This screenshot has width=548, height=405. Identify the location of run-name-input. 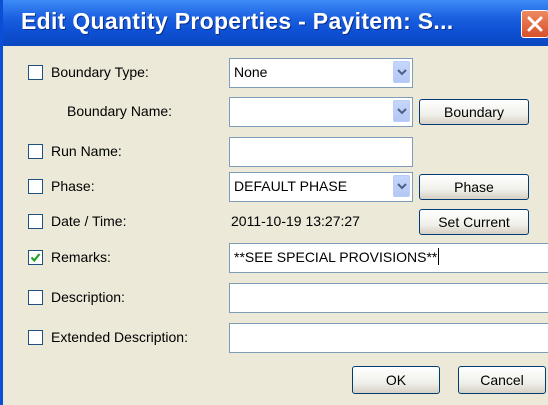
(321, 152).